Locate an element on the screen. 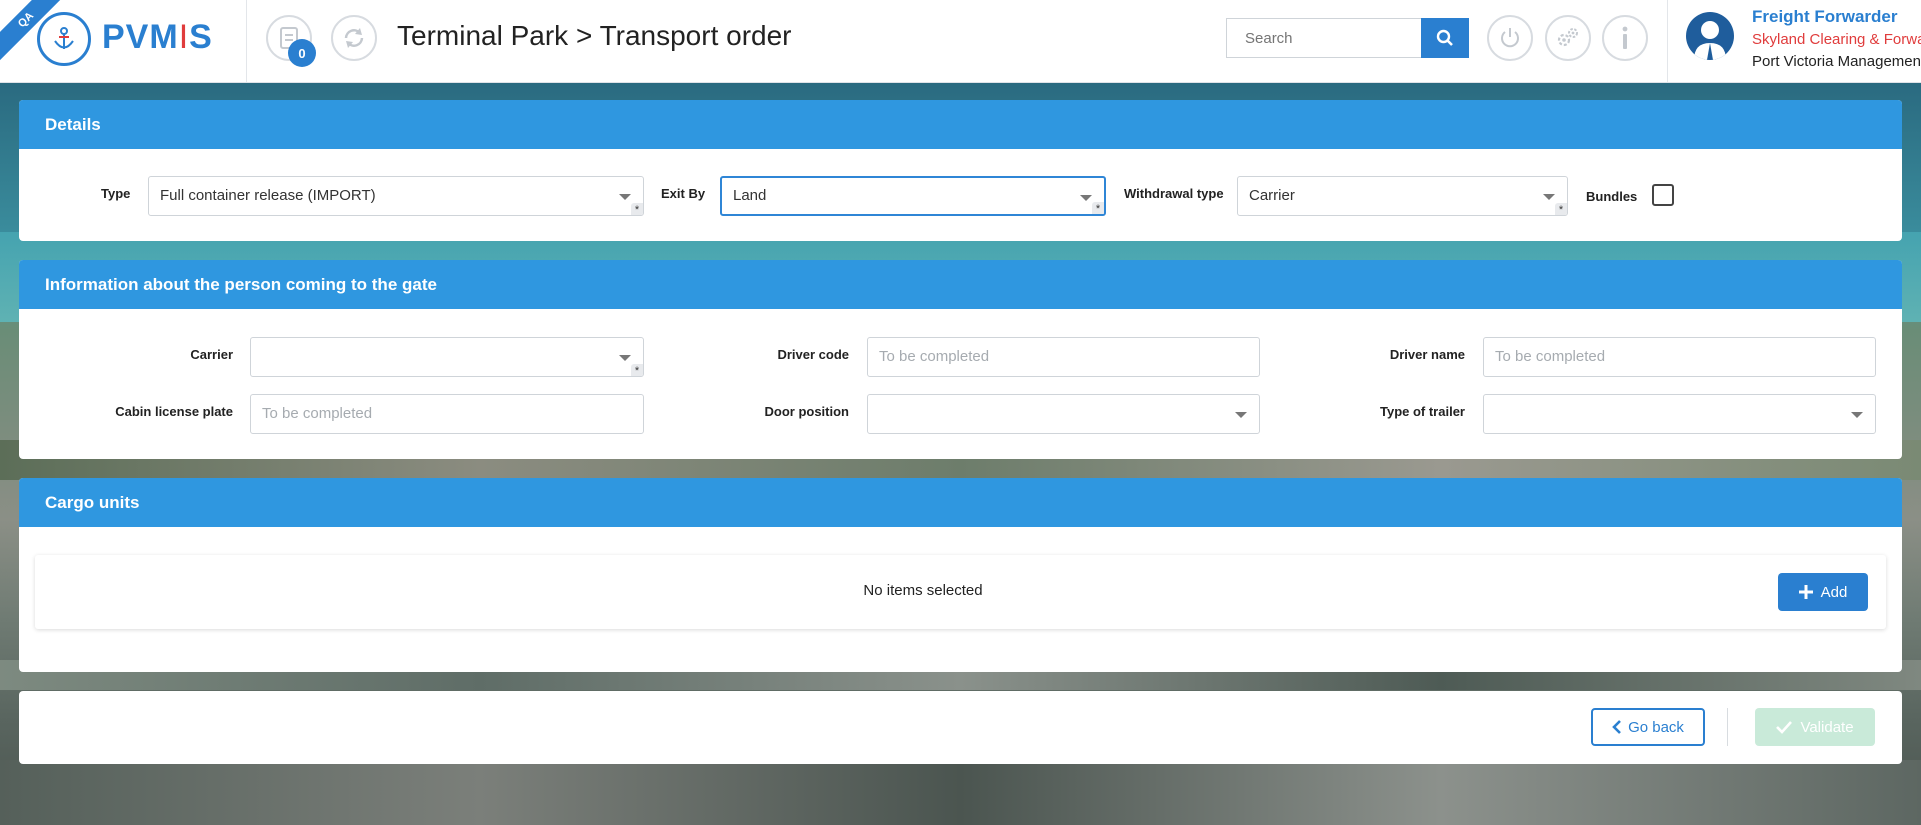 The image size is (1921, 825). go-back-button: Go back is located at coordinates (1648, 727).